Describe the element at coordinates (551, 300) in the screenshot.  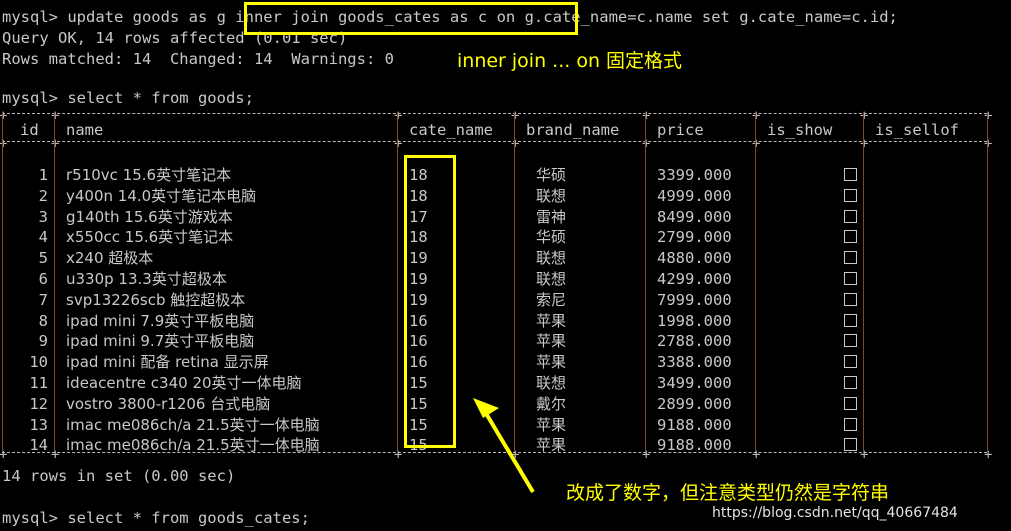
I see `cell-brand-name: 索尼` at that location.